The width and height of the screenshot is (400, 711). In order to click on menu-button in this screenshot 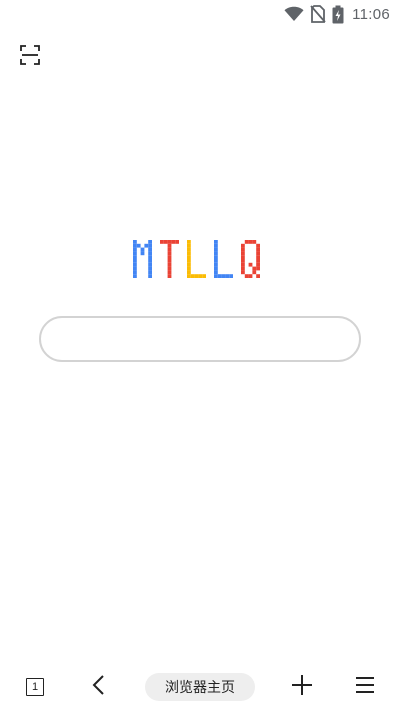, I will do `click(365, 687)`.